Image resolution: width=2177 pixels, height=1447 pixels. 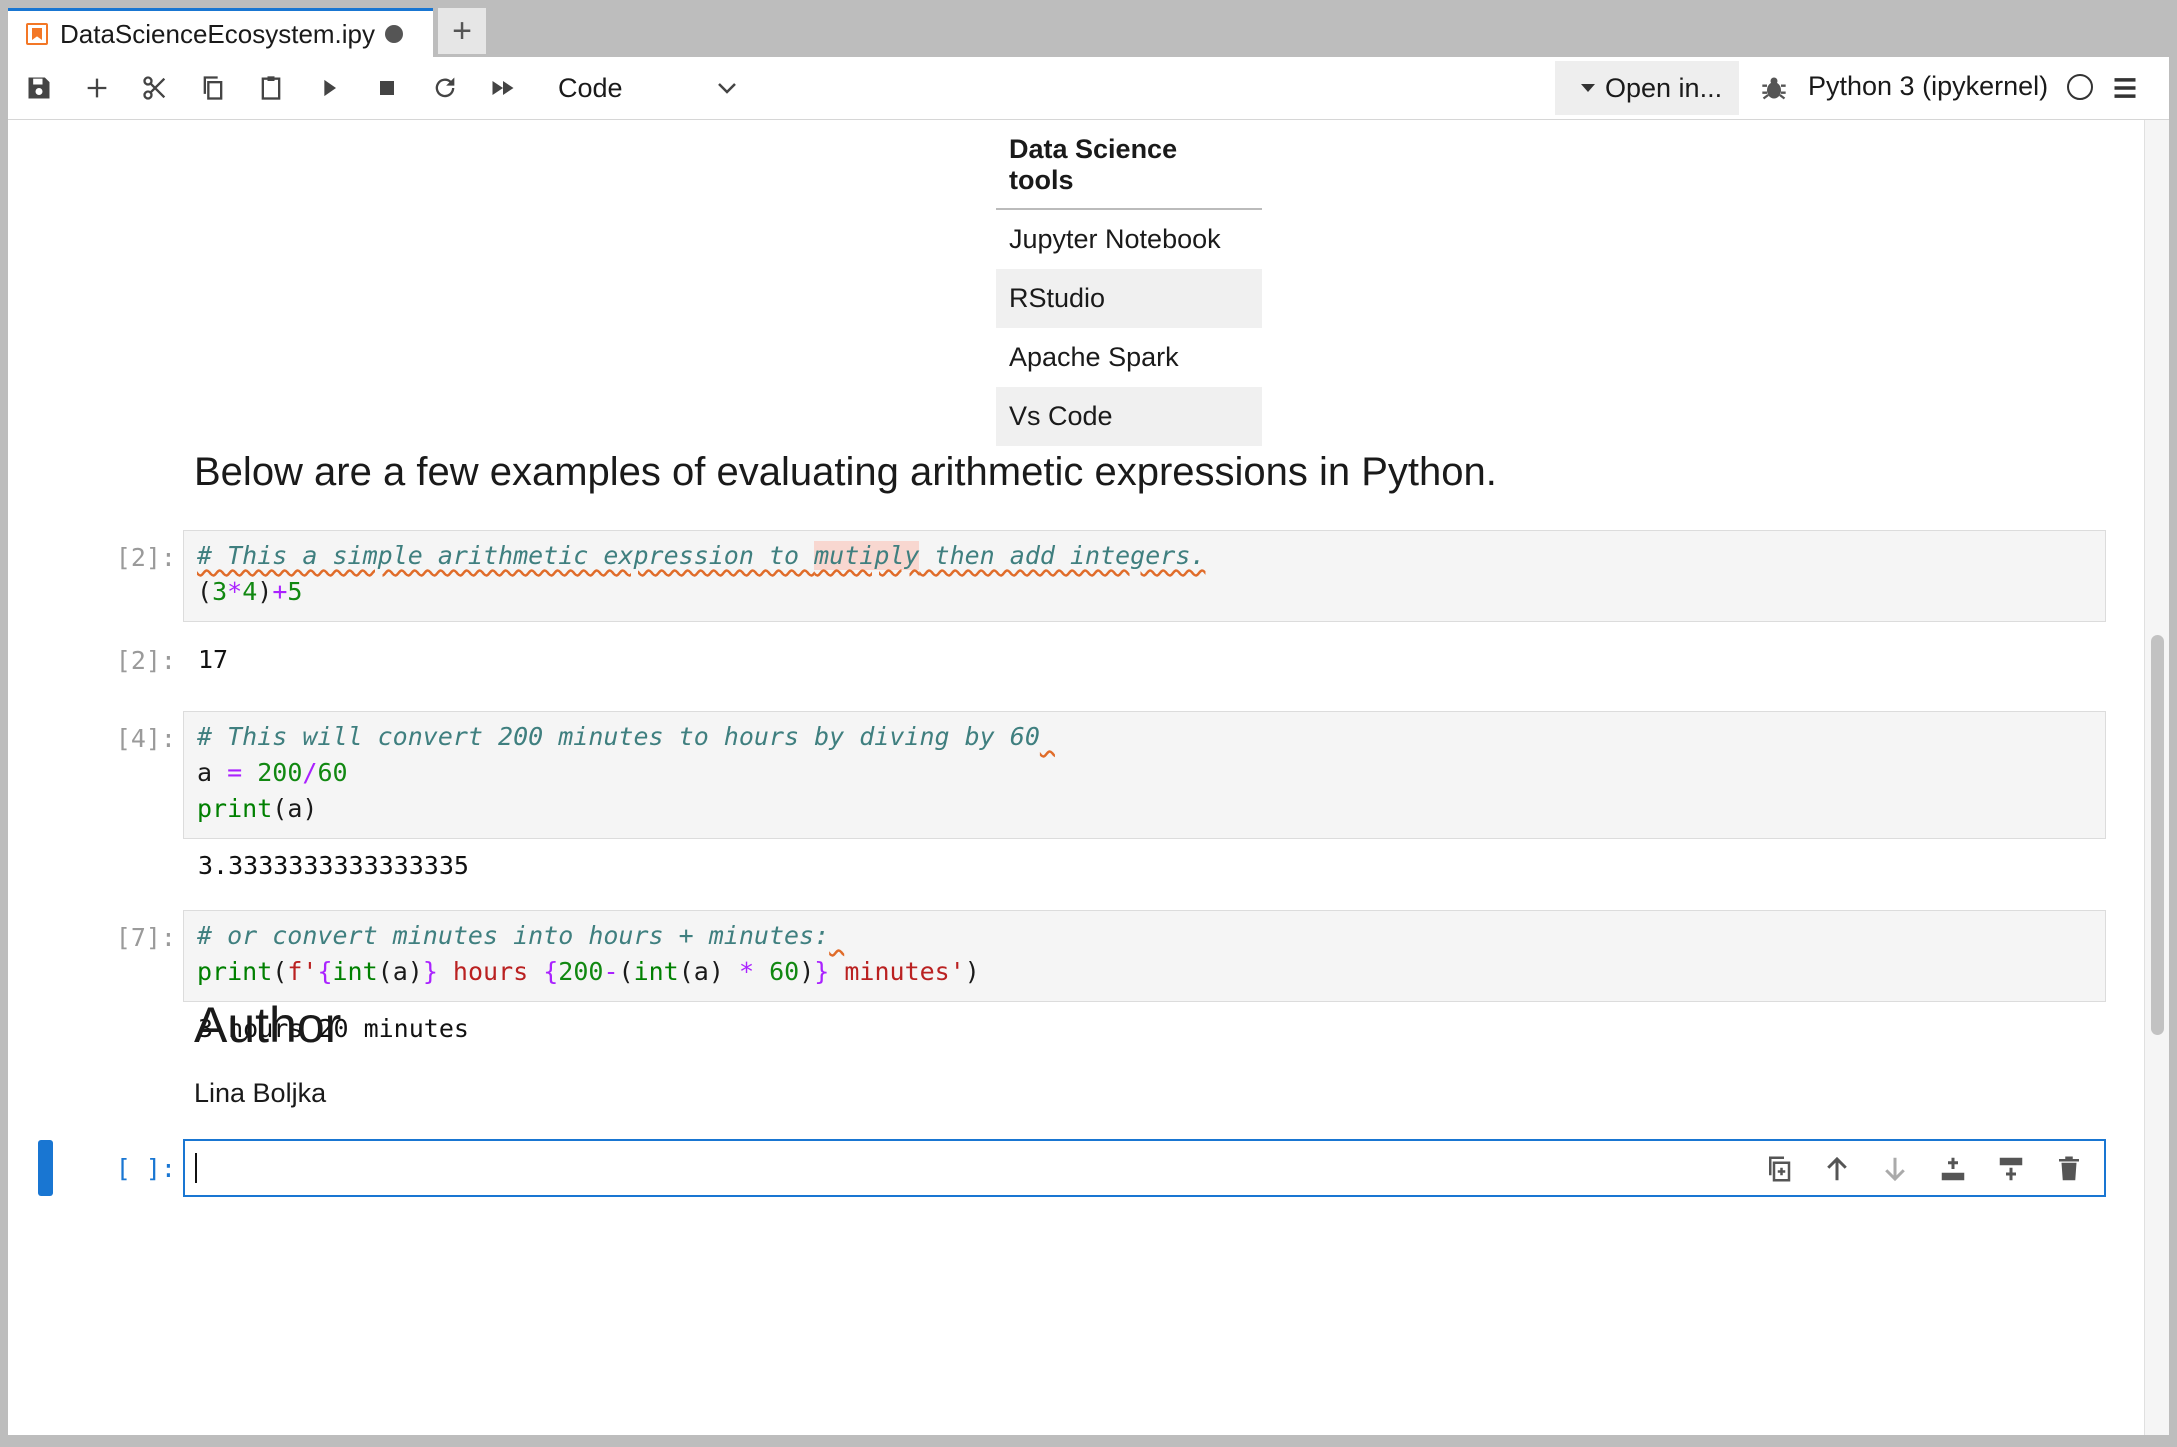 I want to click on move-down-button, so click(x=1895, y=1169).